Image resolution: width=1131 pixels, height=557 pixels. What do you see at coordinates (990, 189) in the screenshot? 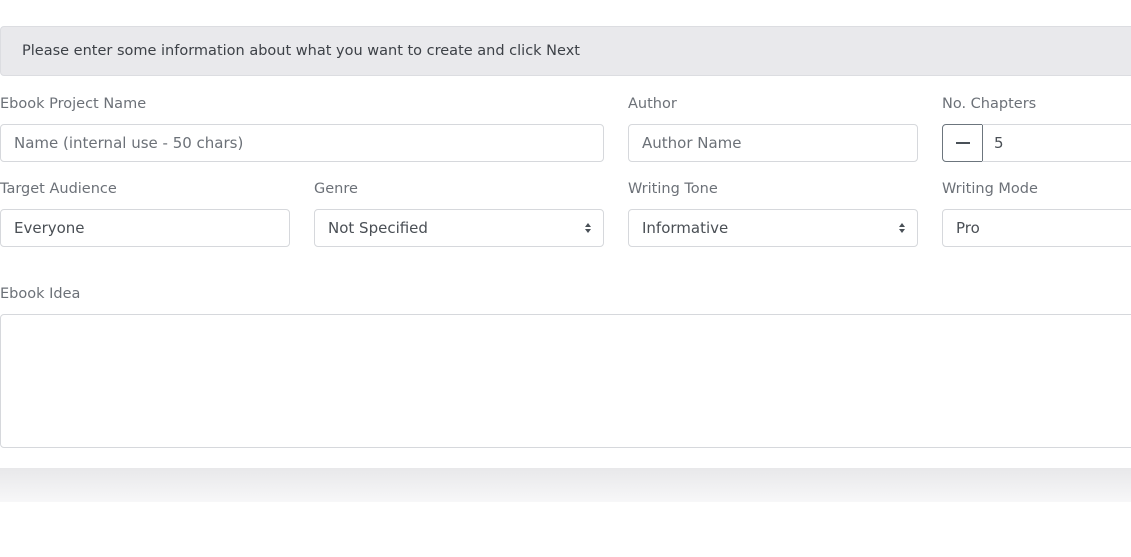
I see `writing-mode-label: Writing Mode` at bounding box center [990, 189].